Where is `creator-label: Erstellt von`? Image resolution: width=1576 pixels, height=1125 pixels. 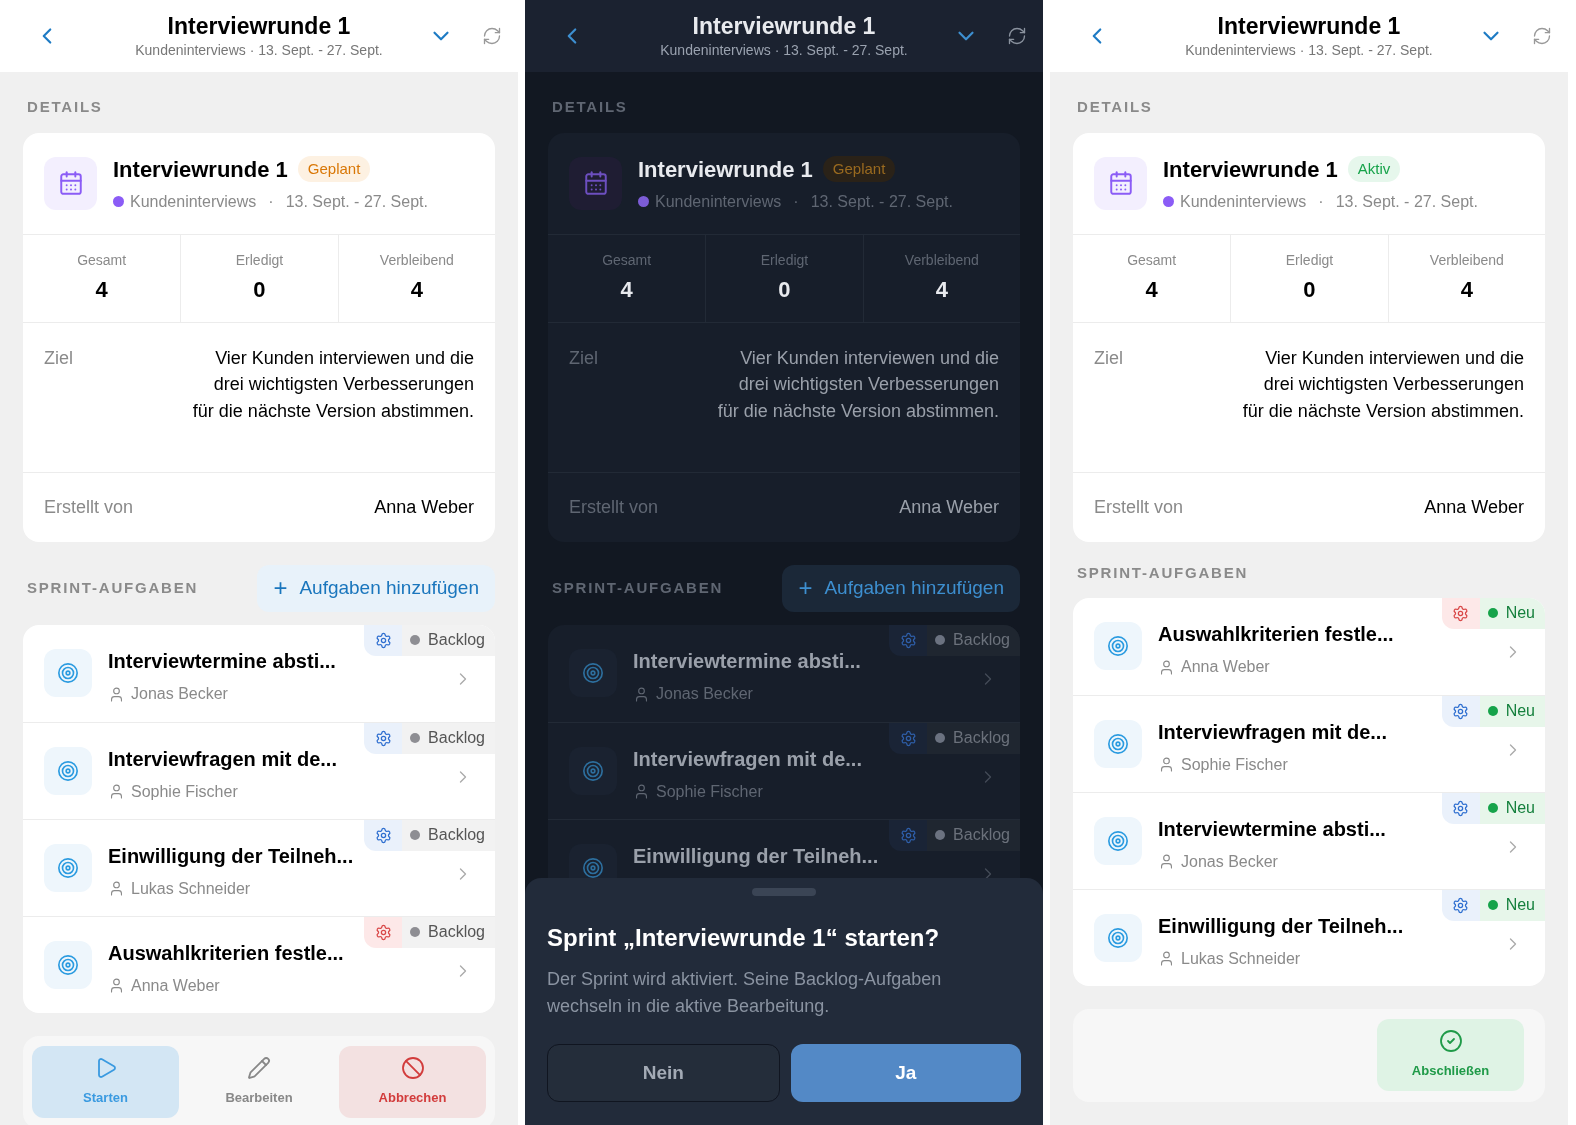 creator-label: Erstellt von is located at coordinates (614, 507).